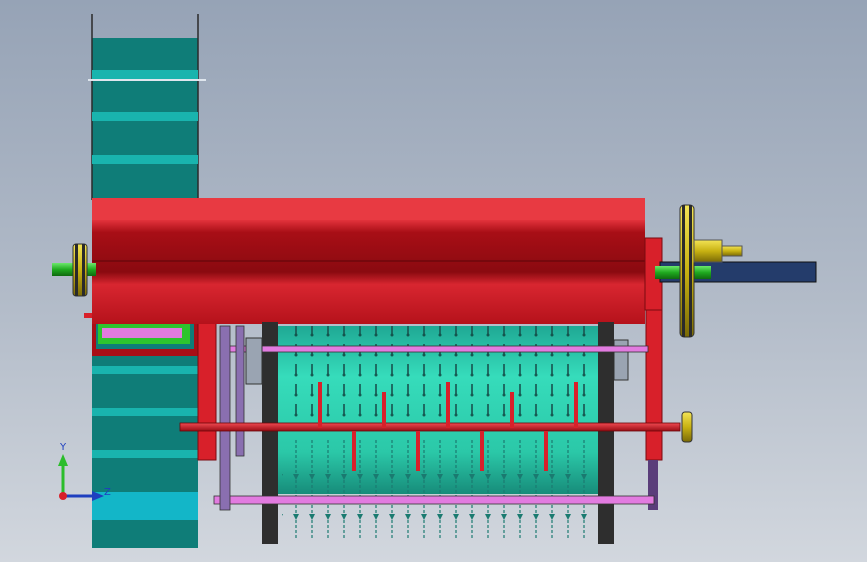  What do you see at coordinates (368, 209) in the screenshot?
I see `housing-top-face` at bounding box center [368, 209].